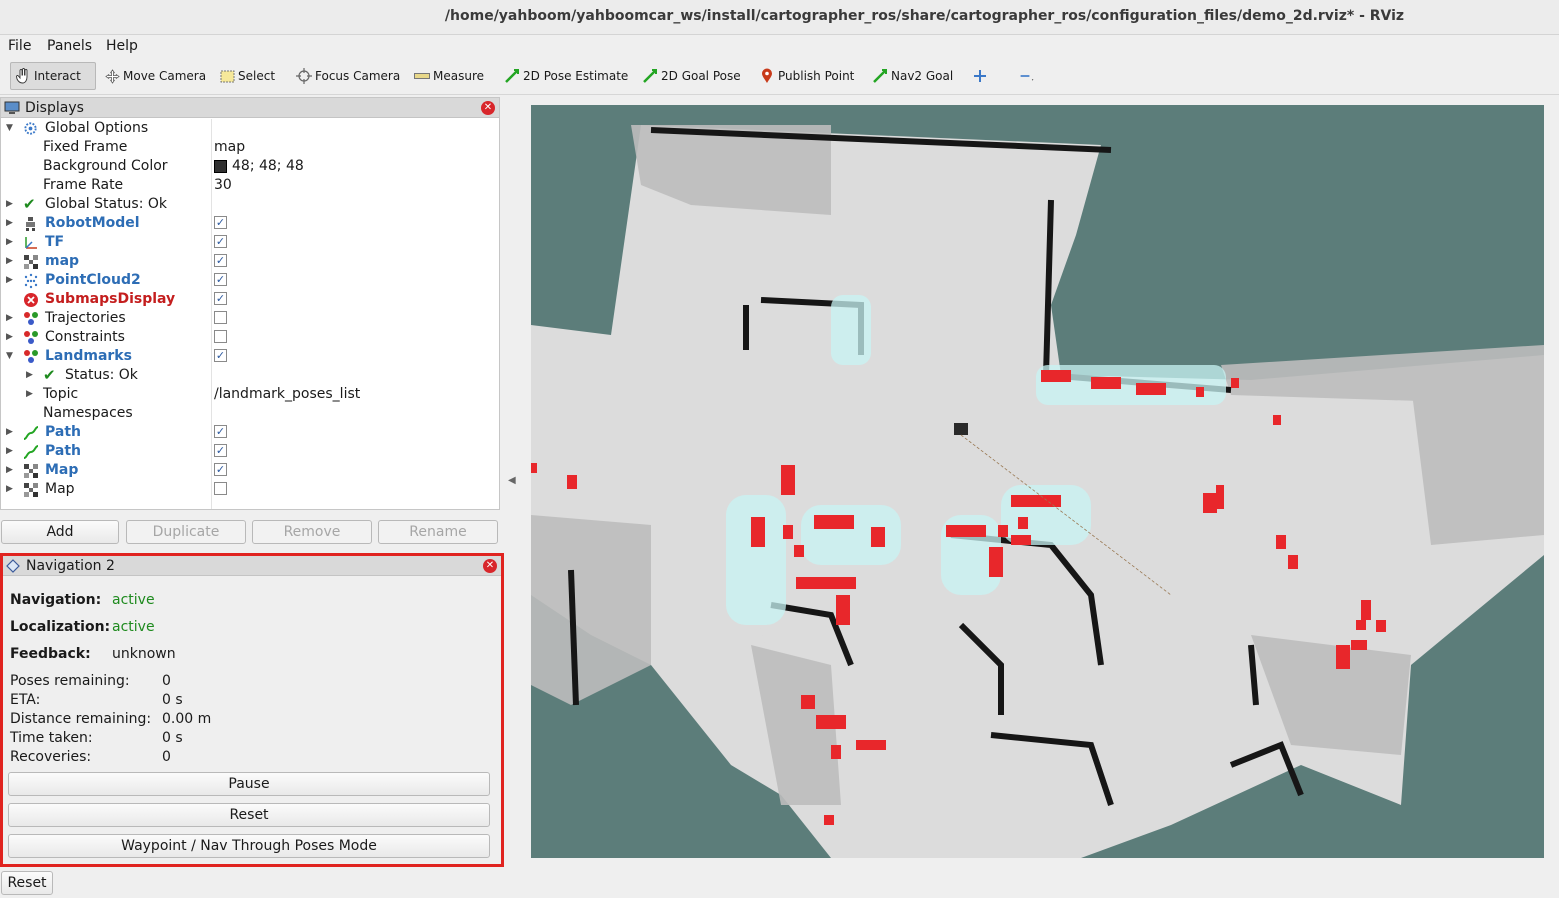  What do you see at coordinates (250, 280) in the screenshot?
I see `tree-row-pointcloud2: ▶ PointCloud2 ✓` at bounding box center [250, 280].